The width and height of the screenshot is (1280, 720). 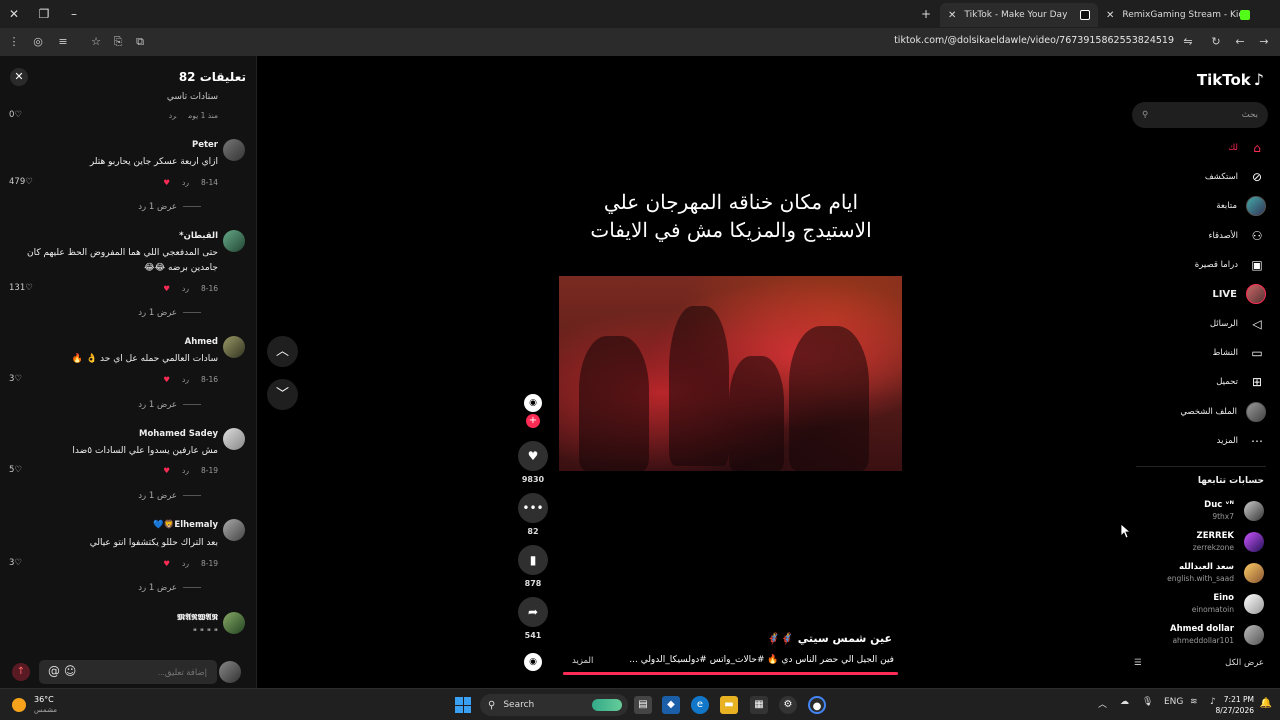 I want to click on back-icon: →, so click(x=1264, y=42).